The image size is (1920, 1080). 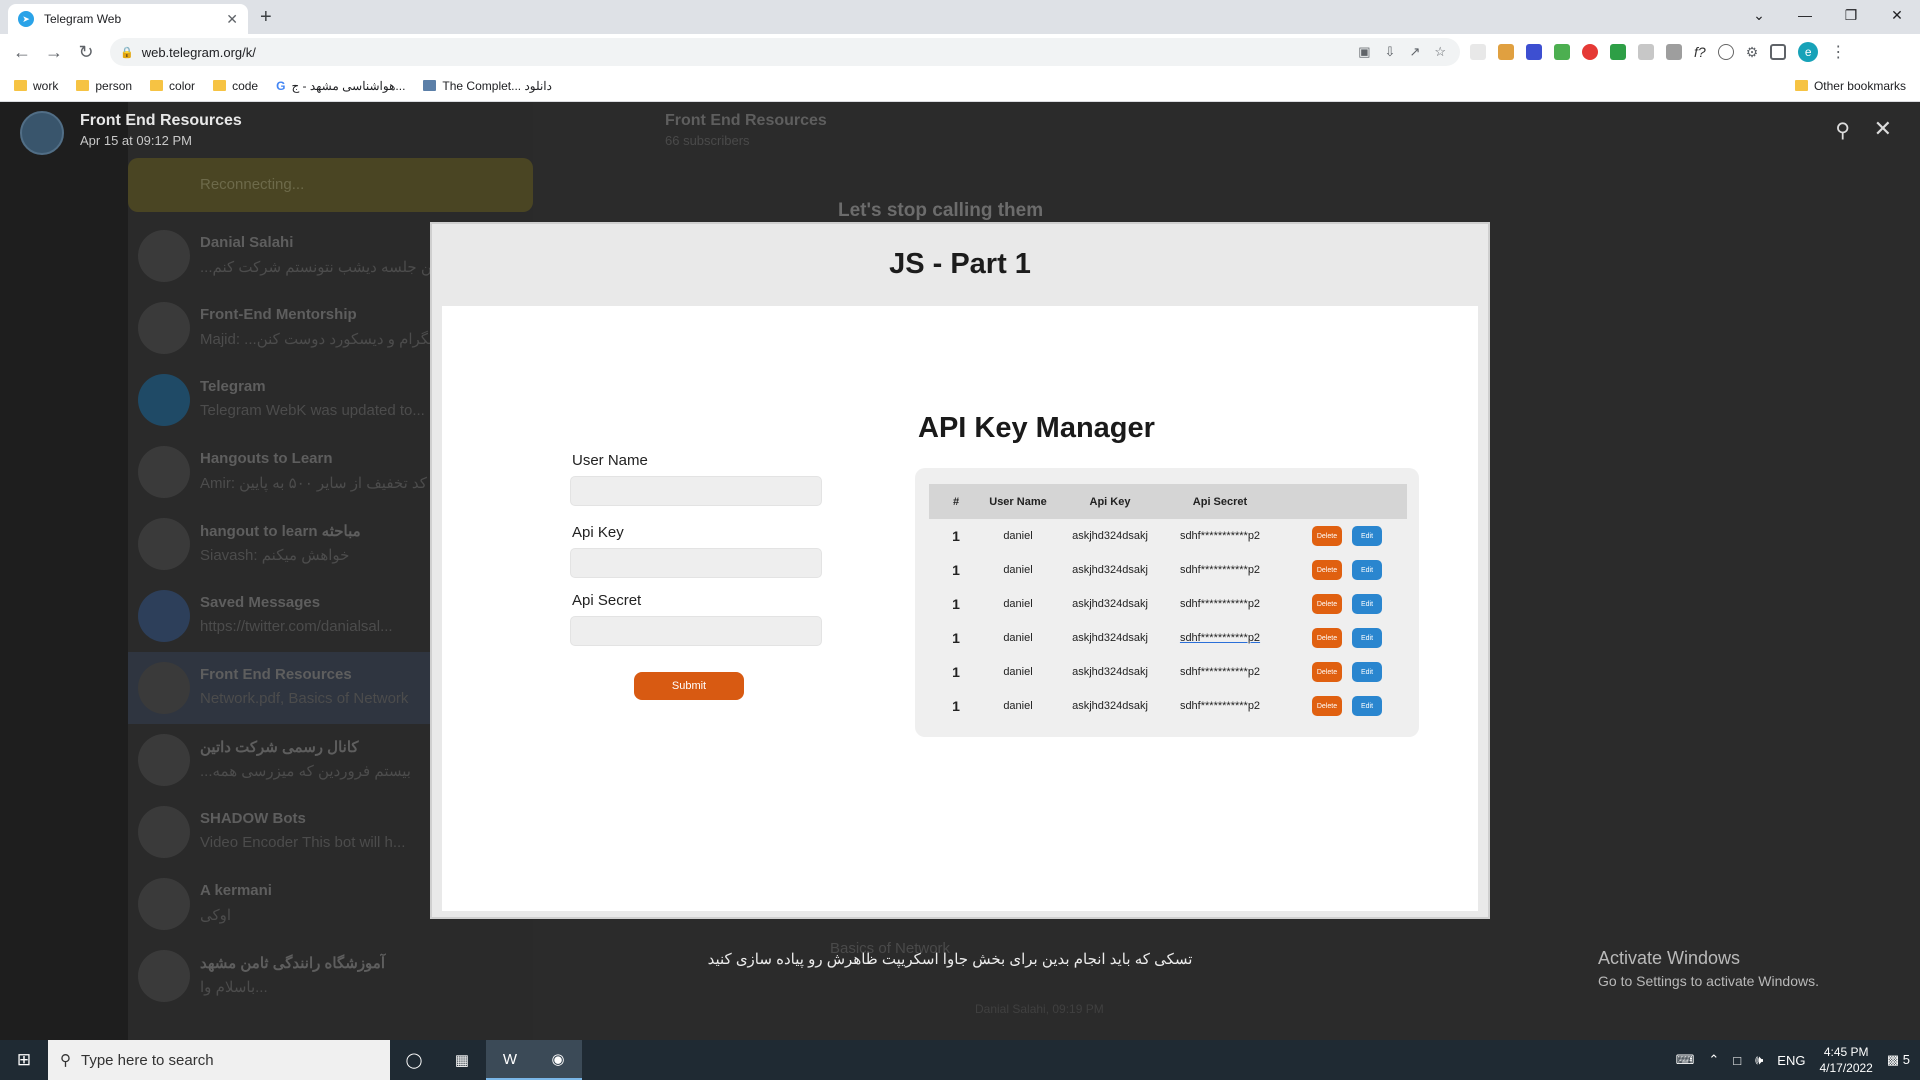 What do you see at coordinates (430, 85) in the screenshot?
I see `page-icon` at bounding box center [430, 85].